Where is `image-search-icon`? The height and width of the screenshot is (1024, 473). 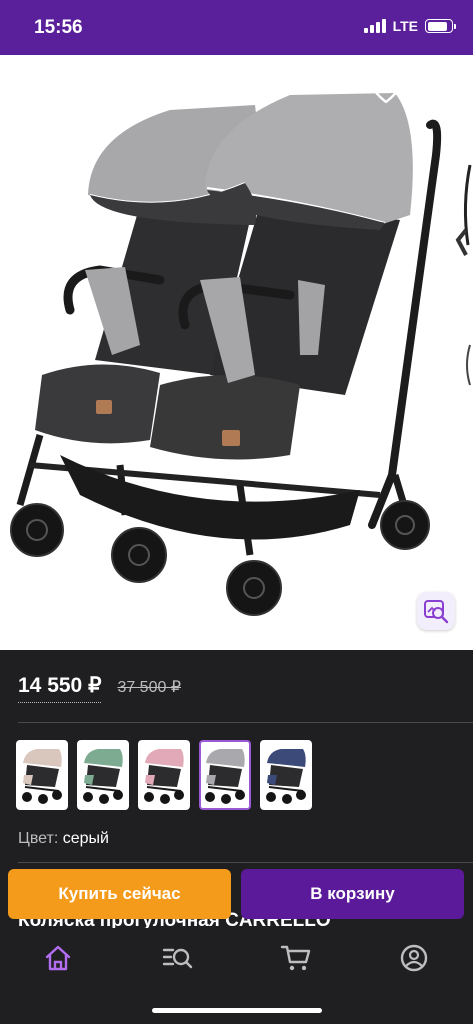
image-search-icon is located at coordinates (436, 612).